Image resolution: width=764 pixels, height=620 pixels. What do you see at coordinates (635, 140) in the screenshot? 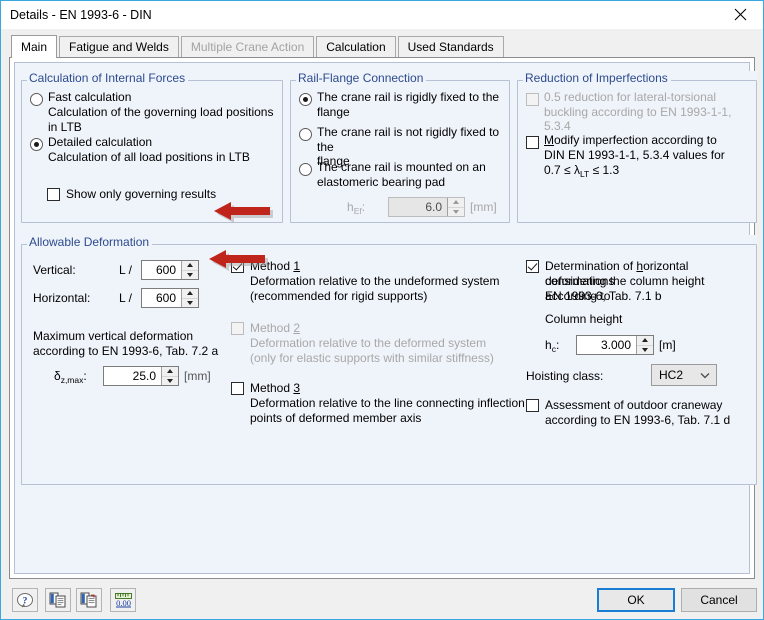
I see `label-modify-rest: odify imperfection according to` at bounding box center [635, 140].